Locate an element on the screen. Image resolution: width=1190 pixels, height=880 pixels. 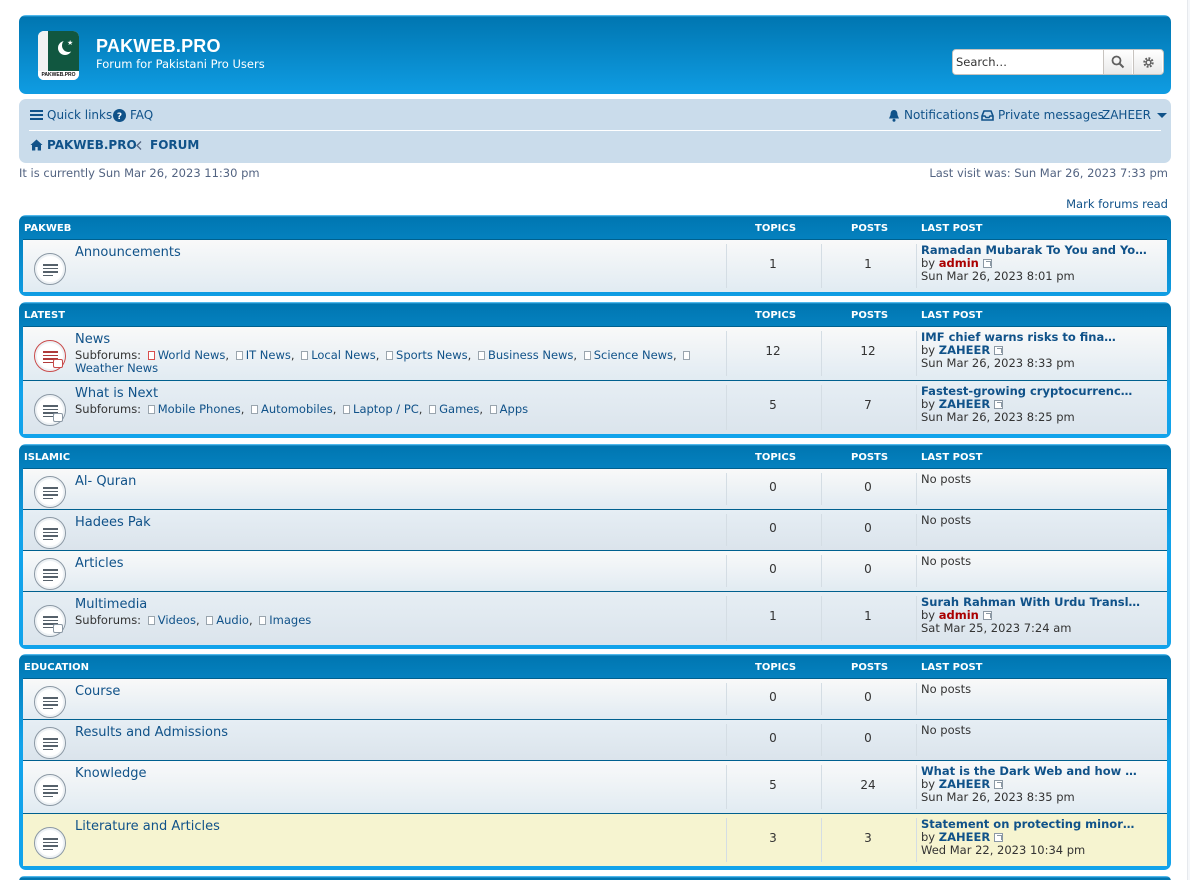
post-count: 12 is located at coordinates (868, 351).